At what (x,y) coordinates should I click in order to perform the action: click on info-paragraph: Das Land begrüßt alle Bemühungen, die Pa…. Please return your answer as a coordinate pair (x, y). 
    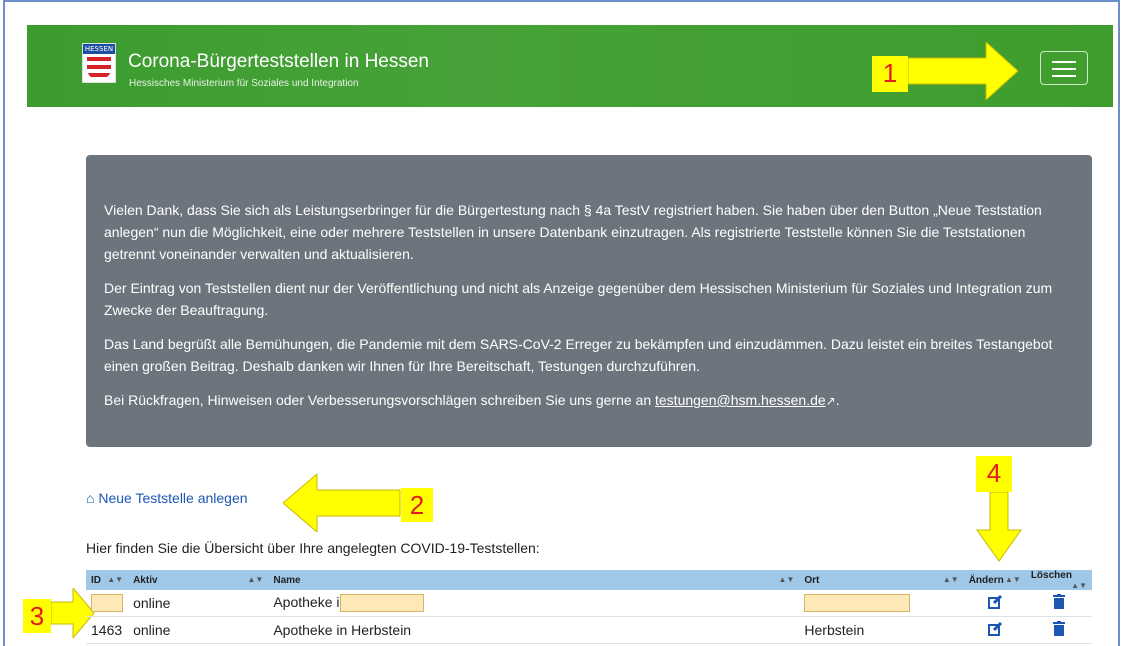
    Looking at the image, I should click on (578, 355).